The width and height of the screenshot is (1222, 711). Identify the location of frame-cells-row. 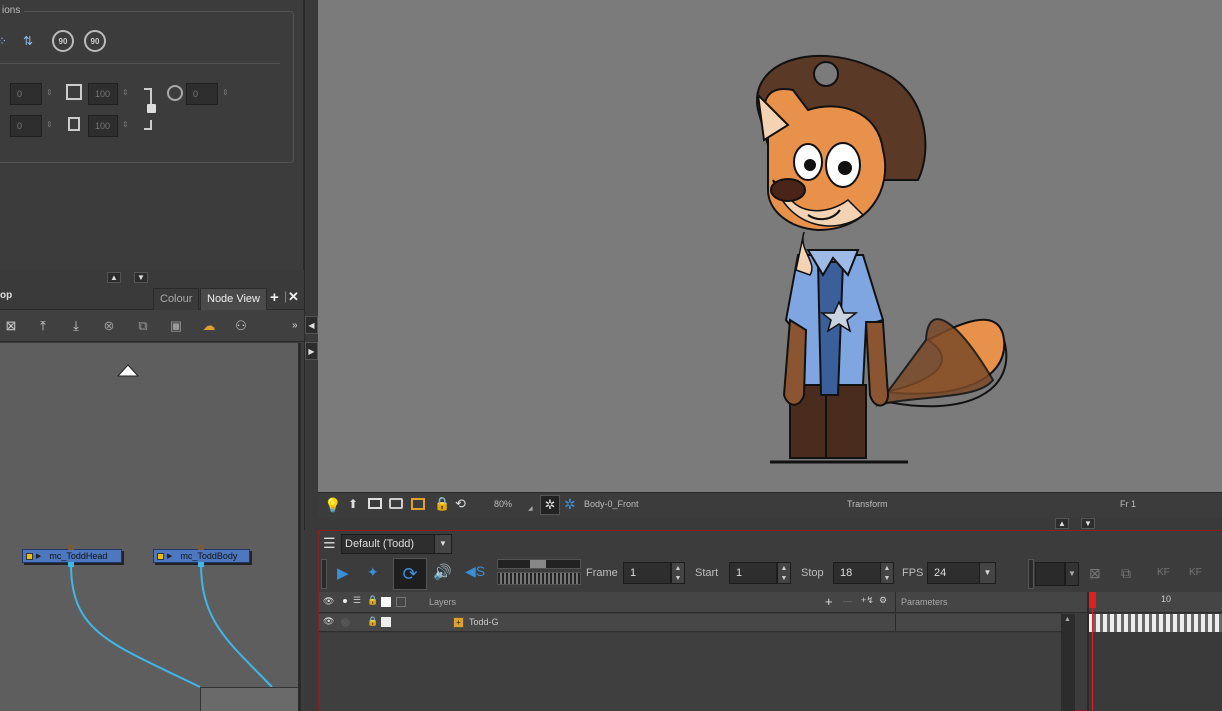
(1155, 623).